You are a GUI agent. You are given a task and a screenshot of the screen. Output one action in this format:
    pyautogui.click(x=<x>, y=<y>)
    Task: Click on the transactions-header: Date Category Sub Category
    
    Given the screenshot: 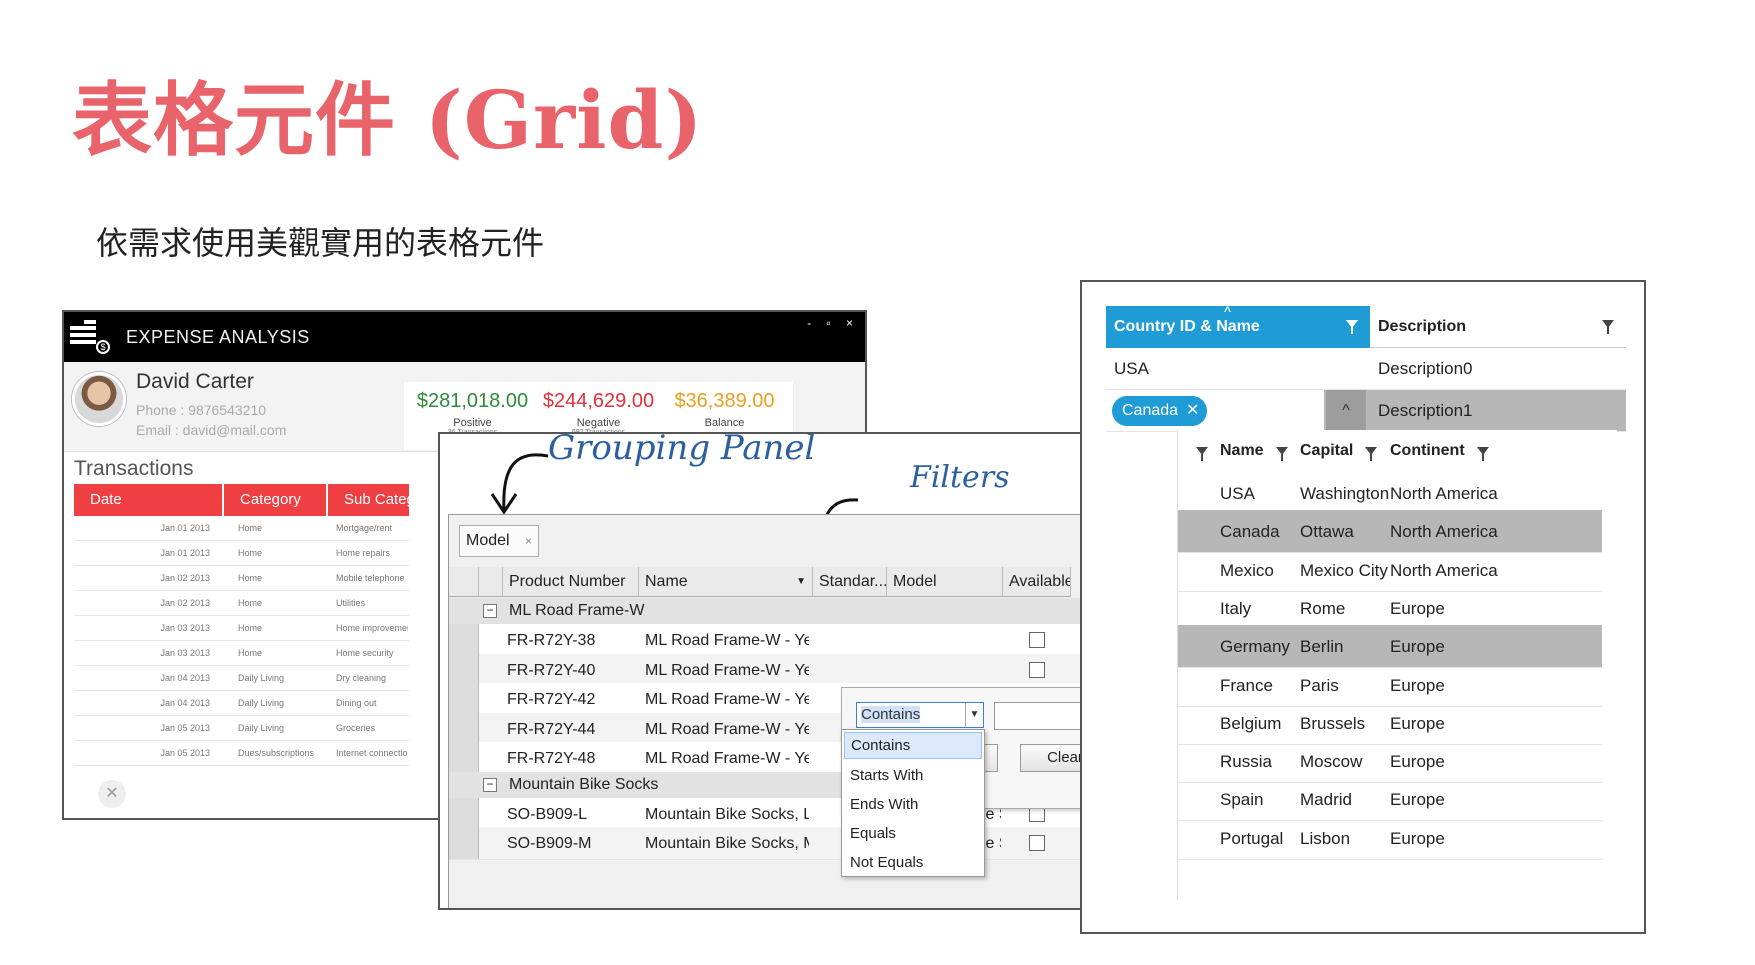 What is the action you would take?
    pyautogui.click(x=241, y=500)
    